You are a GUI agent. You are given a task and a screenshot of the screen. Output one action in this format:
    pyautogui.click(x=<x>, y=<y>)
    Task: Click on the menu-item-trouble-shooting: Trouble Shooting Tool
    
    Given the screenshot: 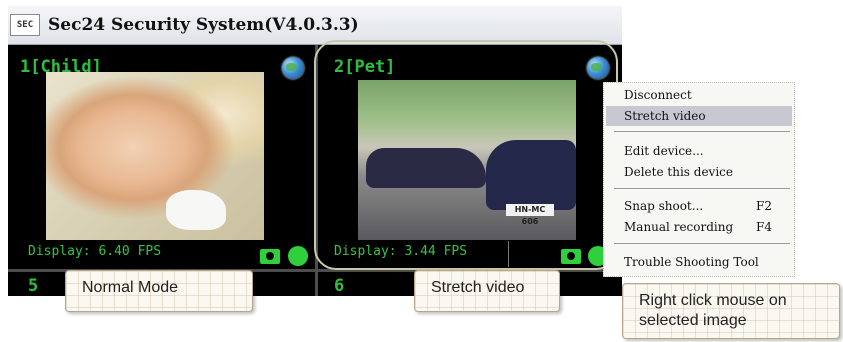 What is the action you would take?
    pyautogui.click(x=699, y=262)
    